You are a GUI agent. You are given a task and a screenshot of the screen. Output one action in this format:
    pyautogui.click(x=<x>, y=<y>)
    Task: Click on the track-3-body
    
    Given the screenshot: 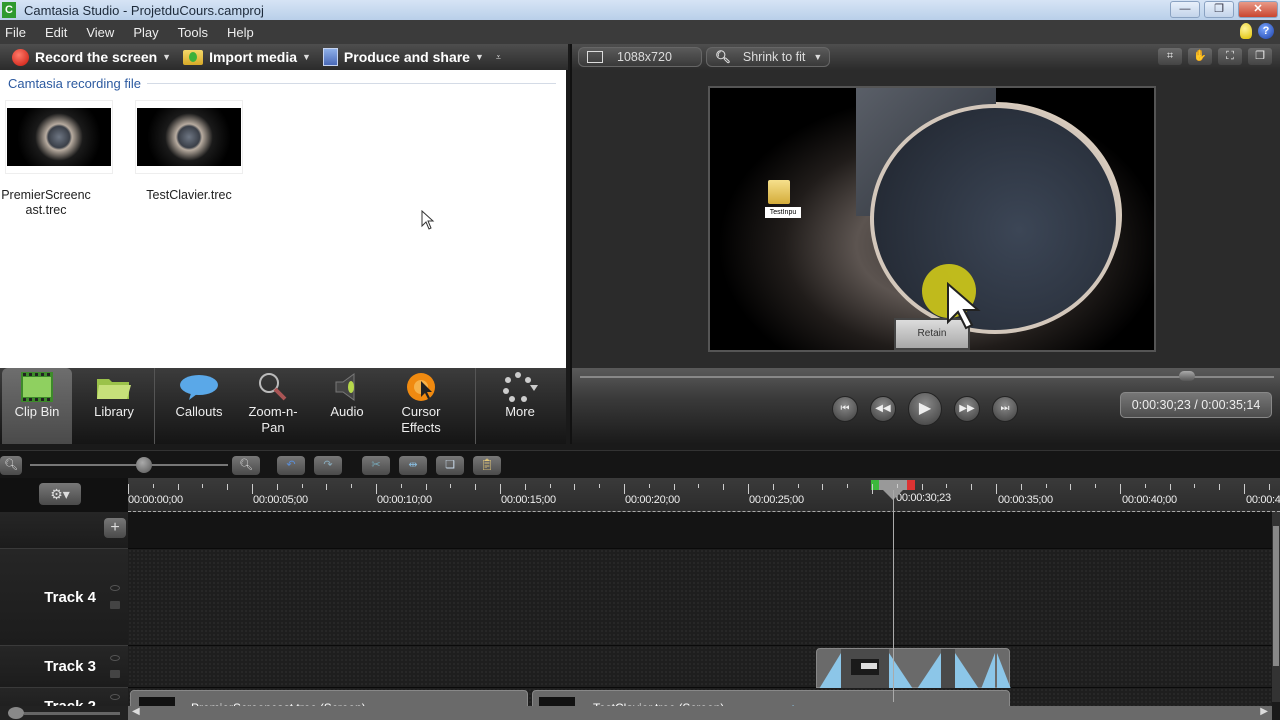 What is the action you would take?
    pyautogui.click(x=700, y=667)
    